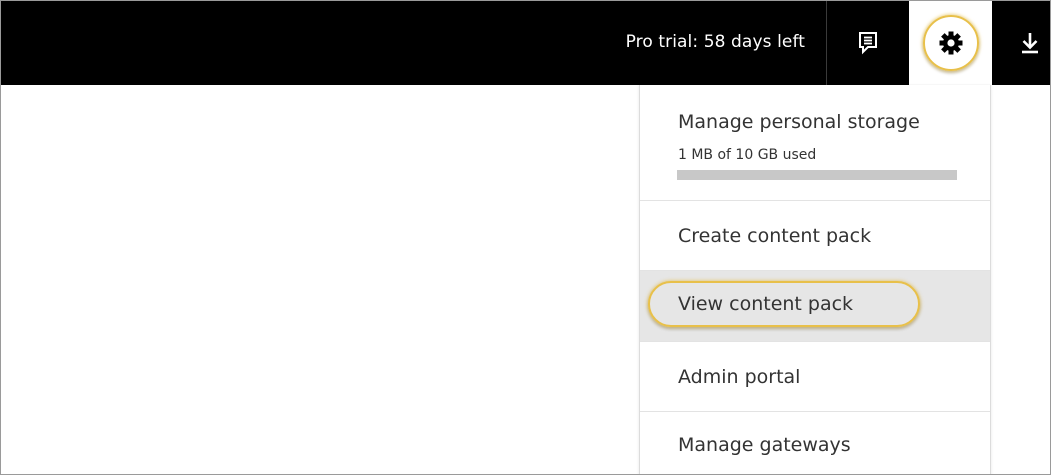  What do you see at coordinates (739, 377) in the screenshot?
I see `menu-item-label: Admin portal` at bounding box center [739, 377].